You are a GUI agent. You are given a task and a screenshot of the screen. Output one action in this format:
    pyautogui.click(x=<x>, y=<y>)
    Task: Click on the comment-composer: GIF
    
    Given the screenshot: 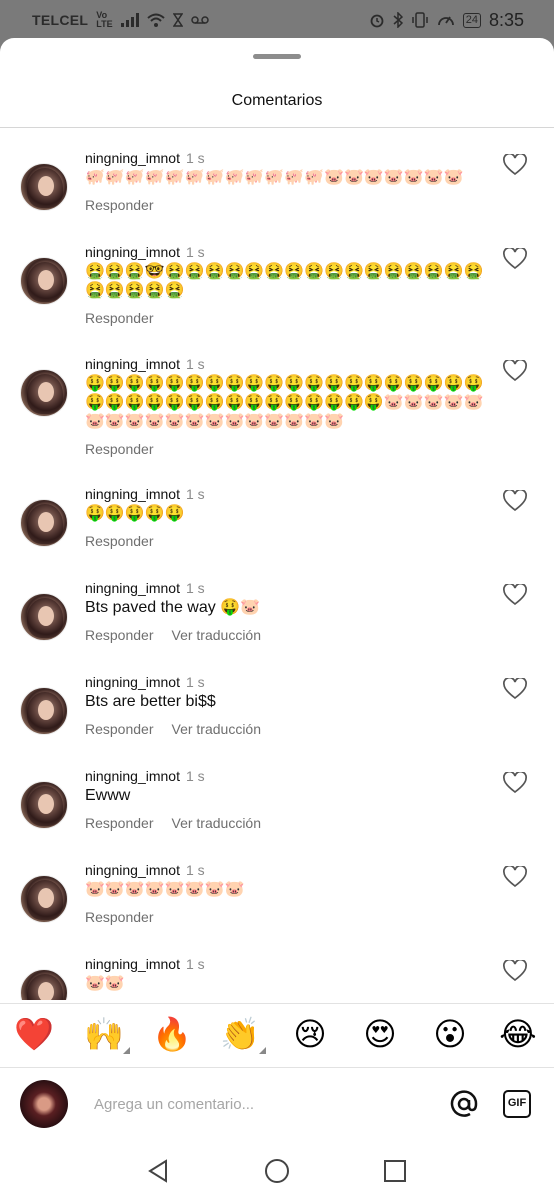 What is the action you would take?
    pyautogui.click(x=277, y=1104)
    